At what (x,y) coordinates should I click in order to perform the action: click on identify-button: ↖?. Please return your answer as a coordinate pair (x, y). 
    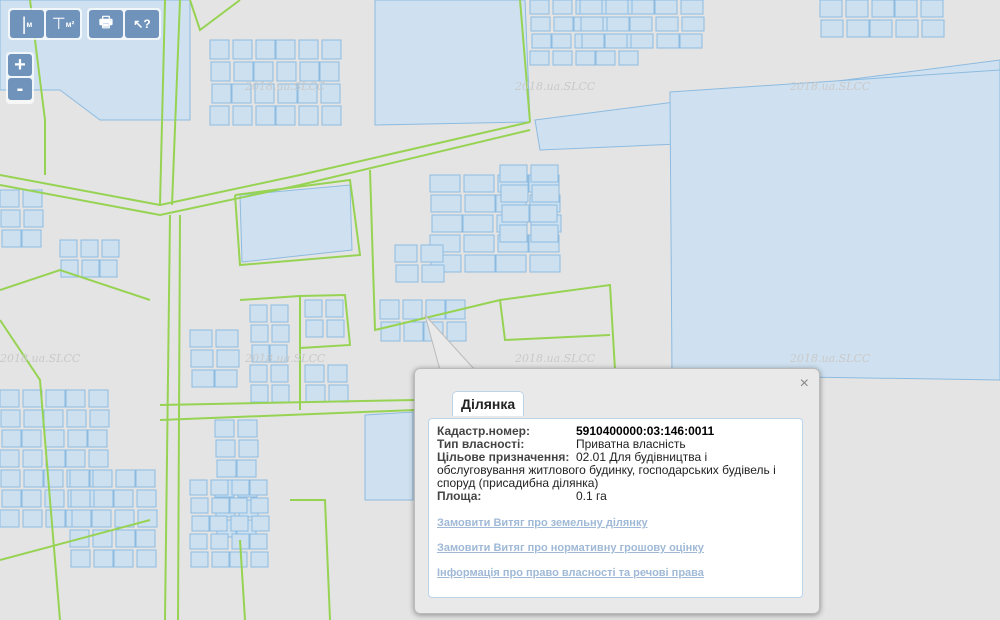
    Looking at the image, I should click on (142, 24).